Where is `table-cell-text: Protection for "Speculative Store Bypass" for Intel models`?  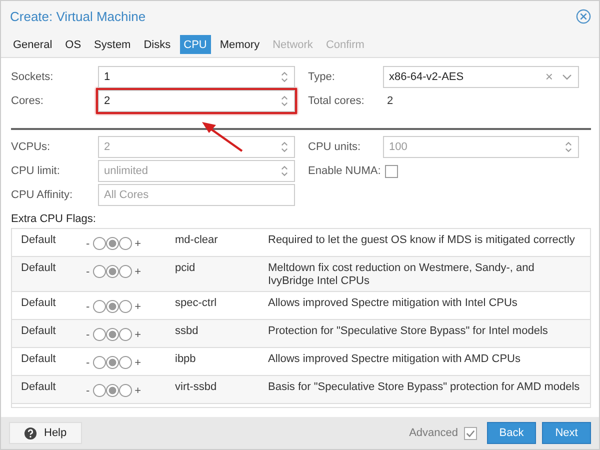
table-cell-text: Protection for "Speculative Store Bypass" for Intel models is located at coordinates (408, 331).